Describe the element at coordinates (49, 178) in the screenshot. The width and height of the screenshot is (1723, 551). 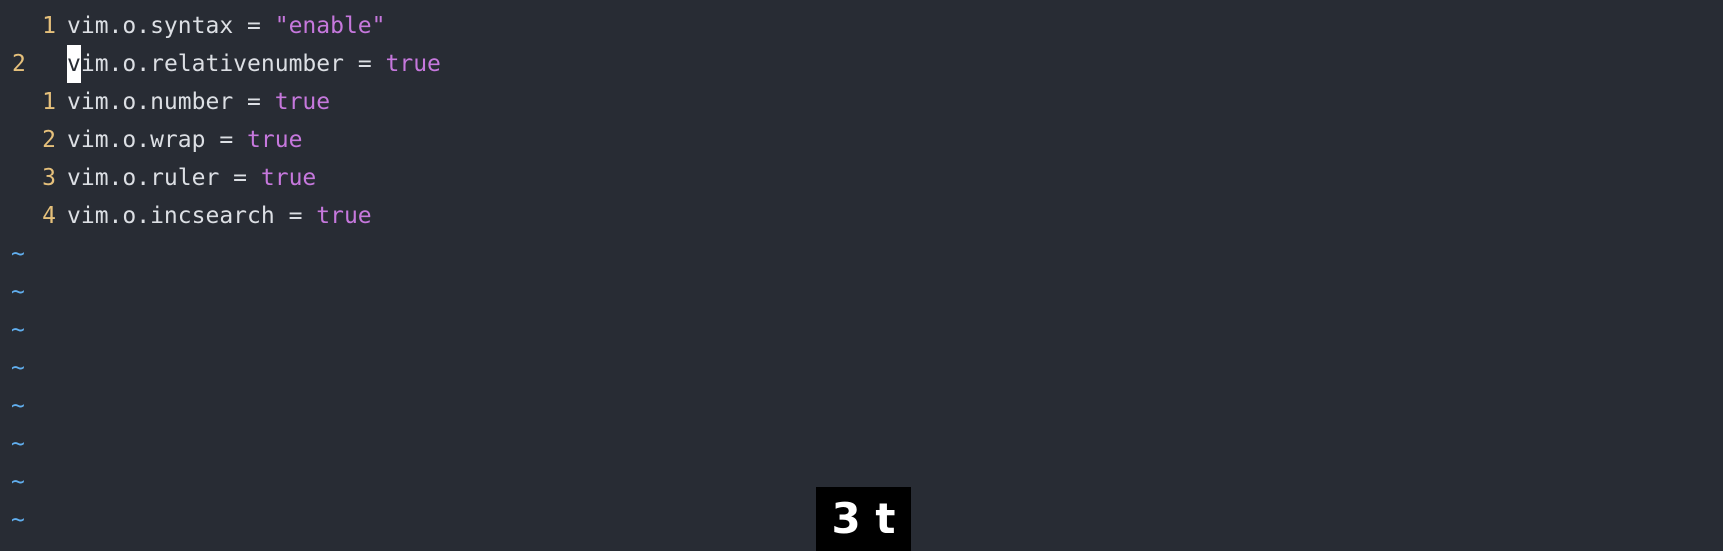
I see `line-number: 3` at that location.